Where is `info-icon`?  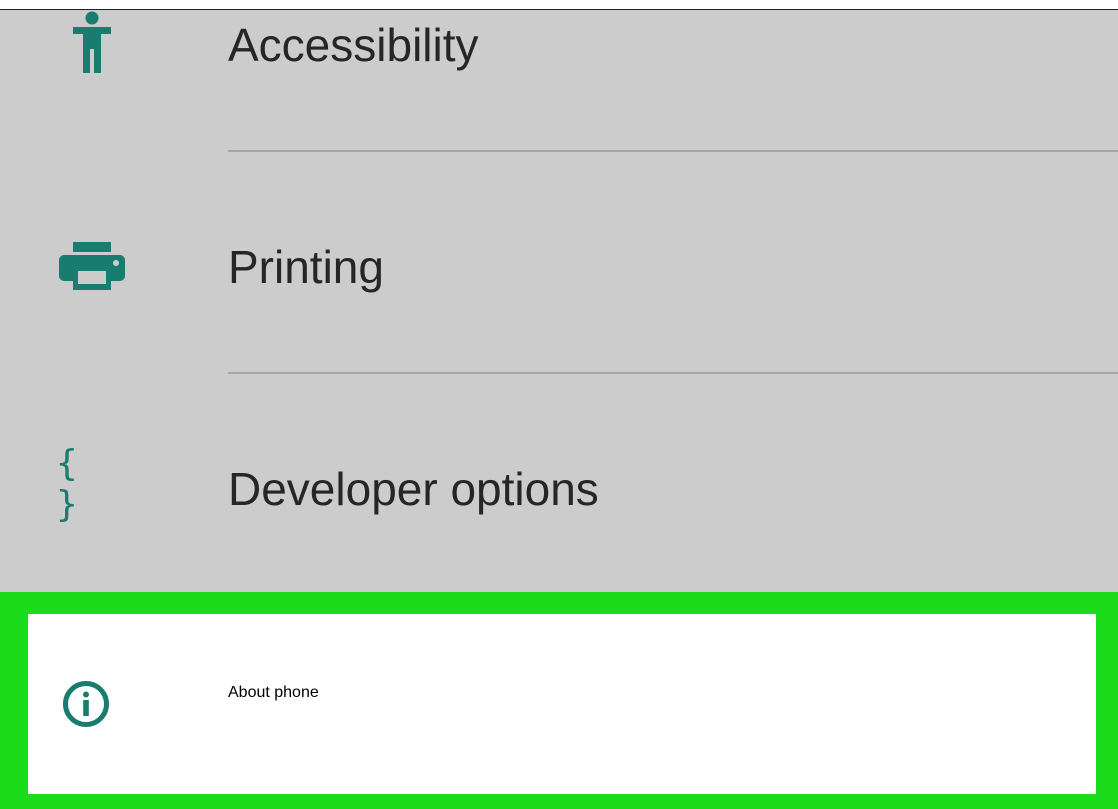 info-icon is located at coordinates (86, 704).